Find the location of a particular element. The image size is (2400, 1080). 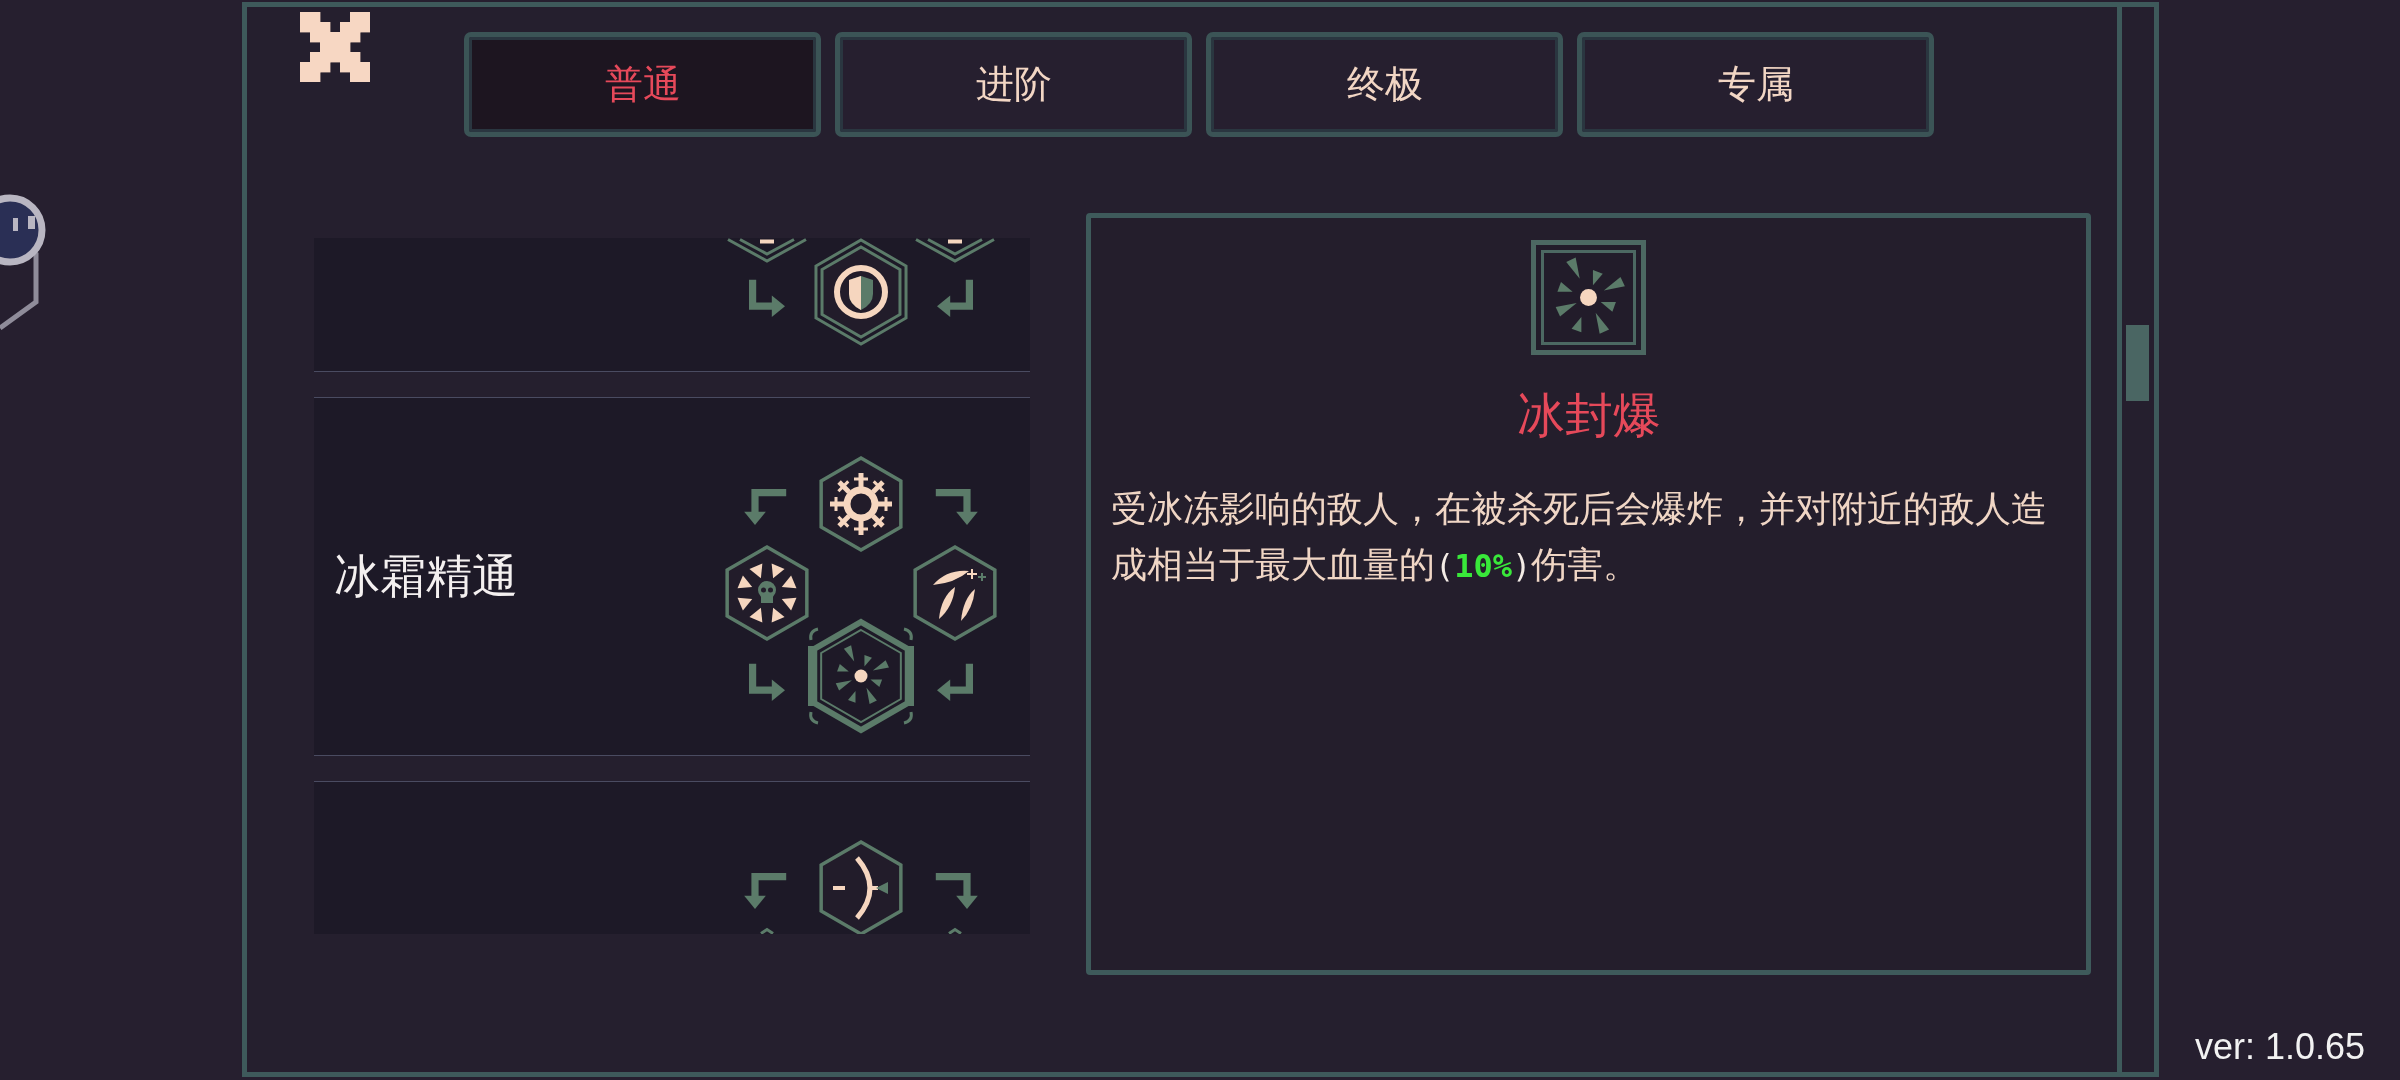

scrollbar-thumb is located at coordinates (2137, 363).